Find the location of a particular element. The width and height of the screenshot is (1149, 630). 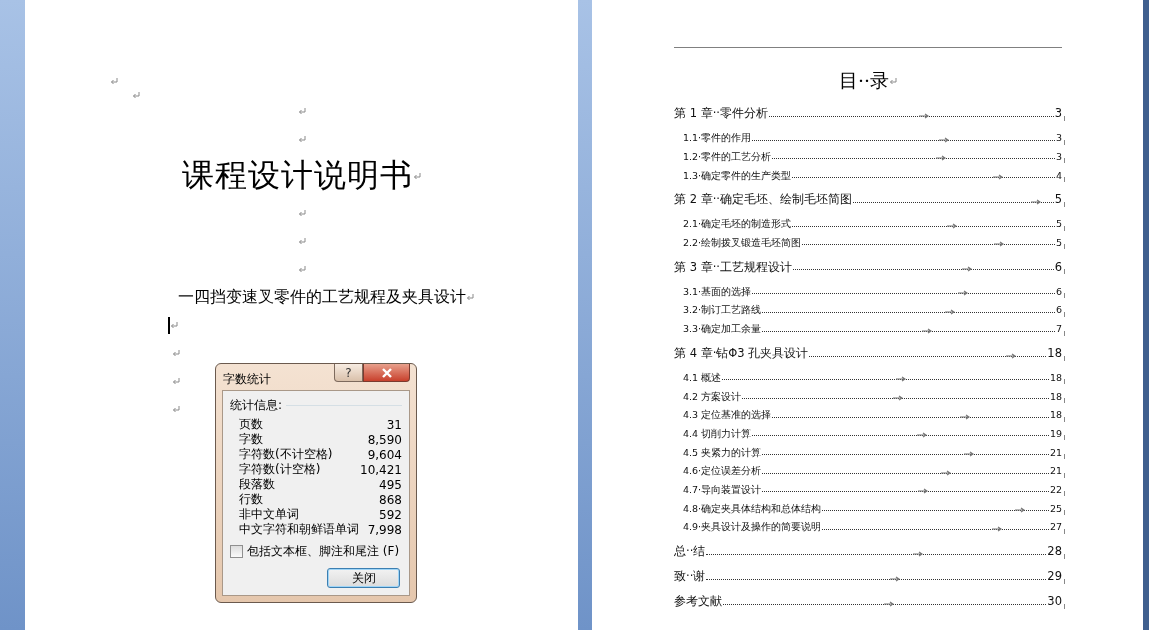

help-button: ? is located at coordinates (348, 373).